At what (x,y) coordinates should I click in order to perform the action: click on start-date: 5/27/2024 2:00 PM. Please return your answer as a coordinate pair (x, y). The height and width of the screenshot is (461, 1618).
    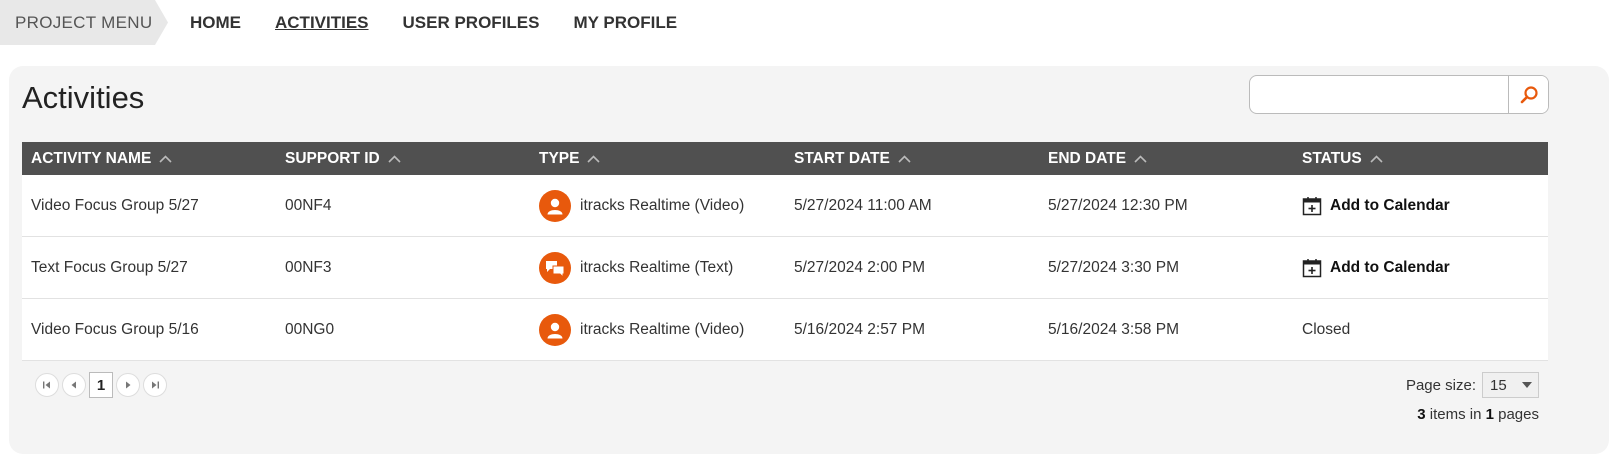
    Looking at the image, I should click on (859, 267).